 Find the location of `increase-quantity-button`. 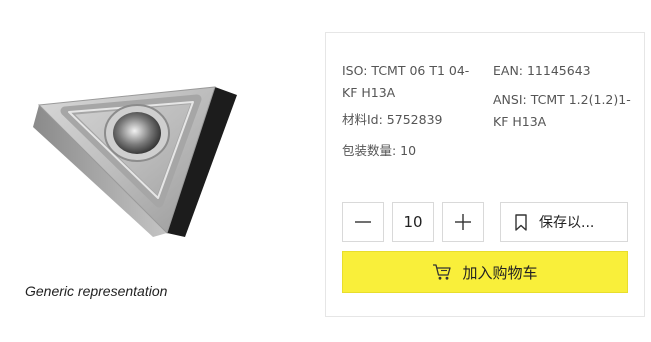

increase-quantity-button is located at coordinates (463, 222).